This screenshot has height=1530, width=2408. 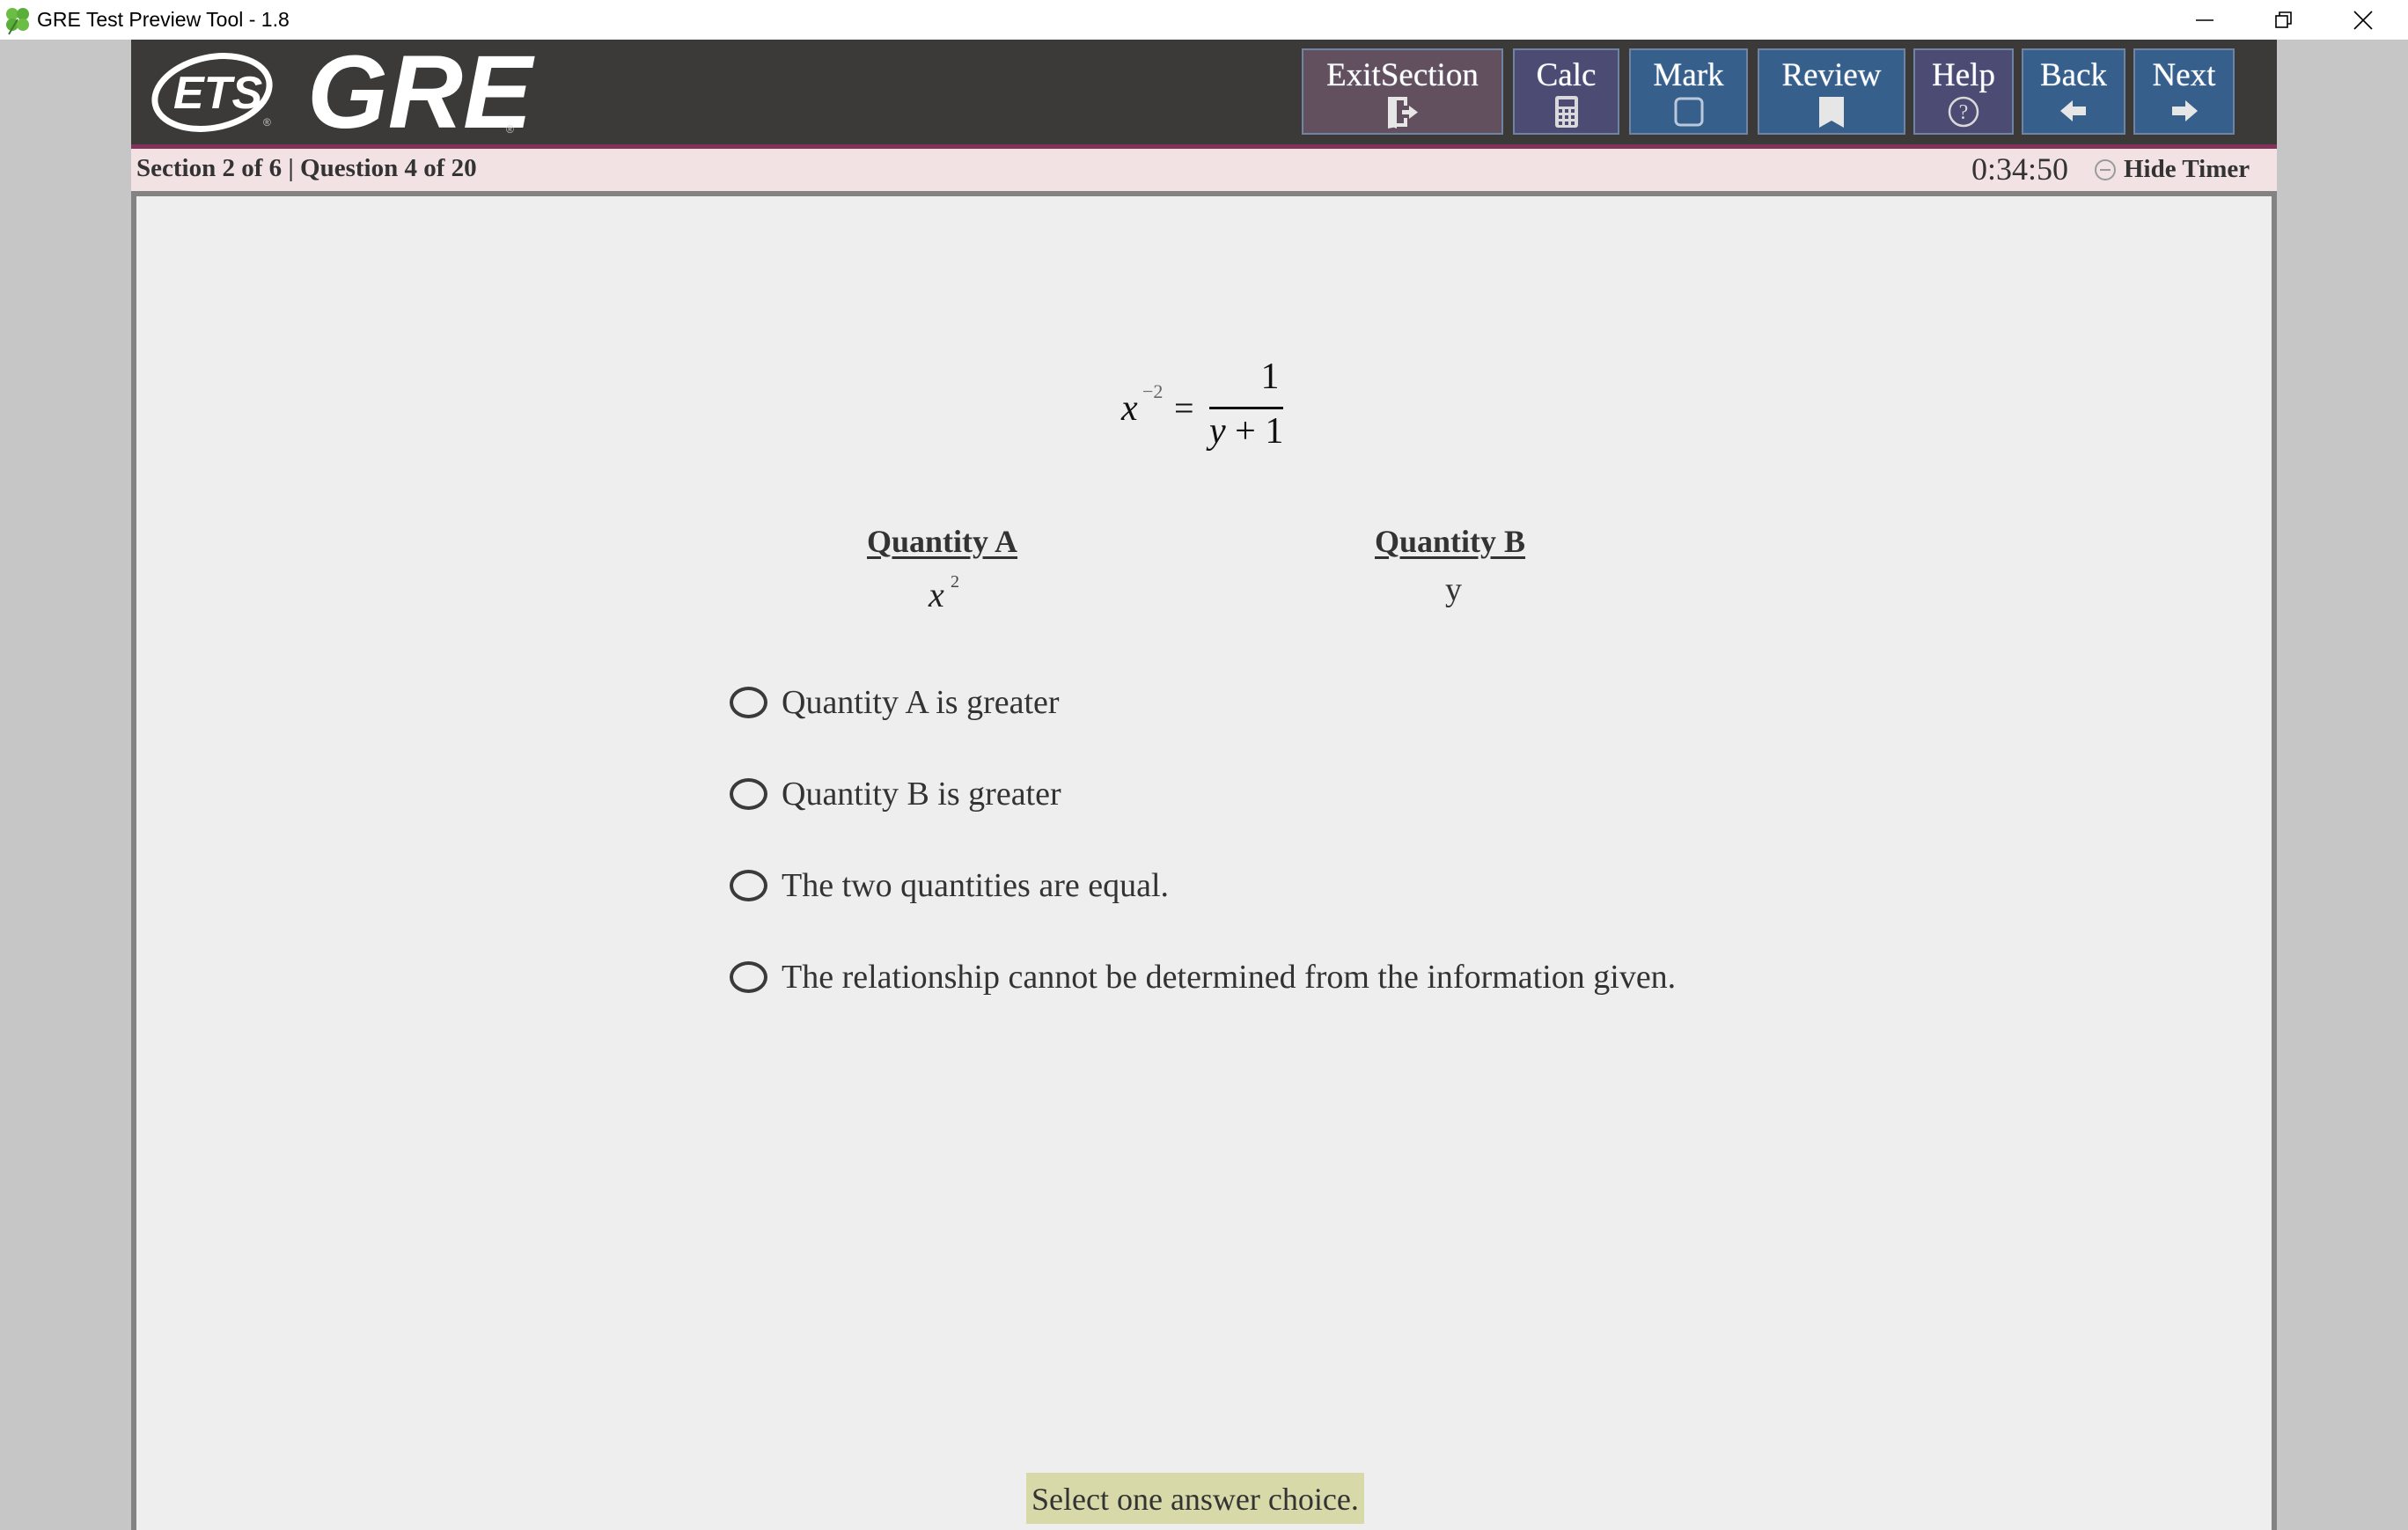 I want to click on hide-timer-label: Hide Timer, so click(x=2187, y=169).